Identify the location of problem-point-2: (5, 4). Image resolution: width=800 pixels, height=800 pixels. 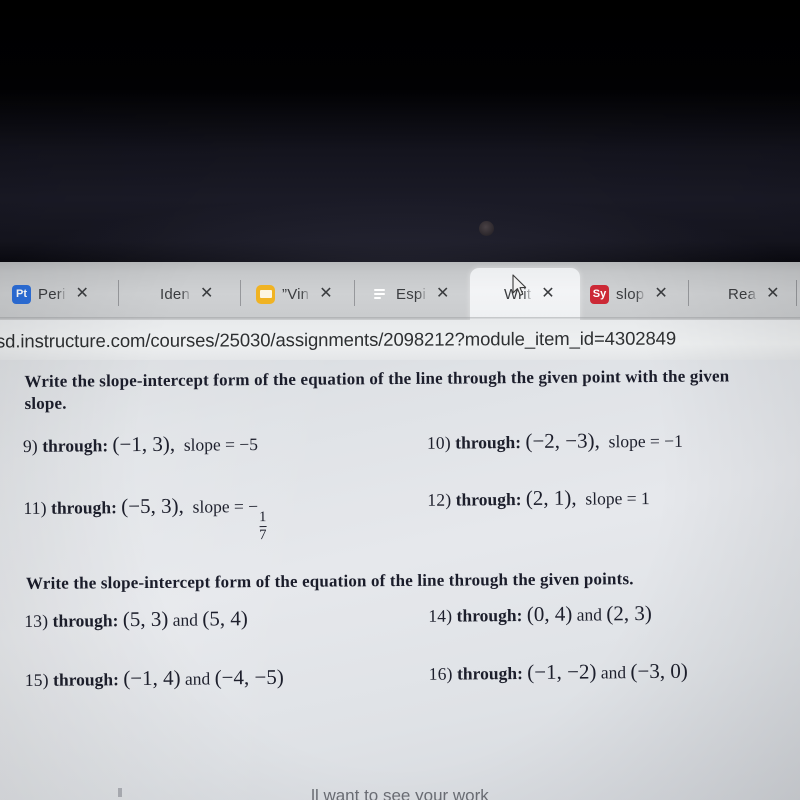
(225, 618).